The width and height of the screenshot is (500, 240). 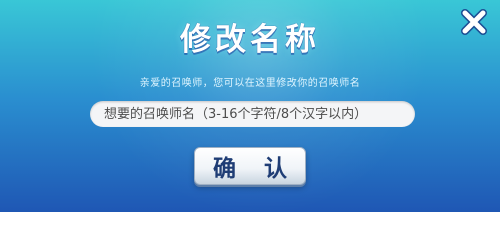 What do you see at coordinates (250, 83) in the screenshot?
I see `dialog-subtitle: 亲爱的召唤师，您可以在这里修改你的召唤师名` at bounding box center [250, 83].